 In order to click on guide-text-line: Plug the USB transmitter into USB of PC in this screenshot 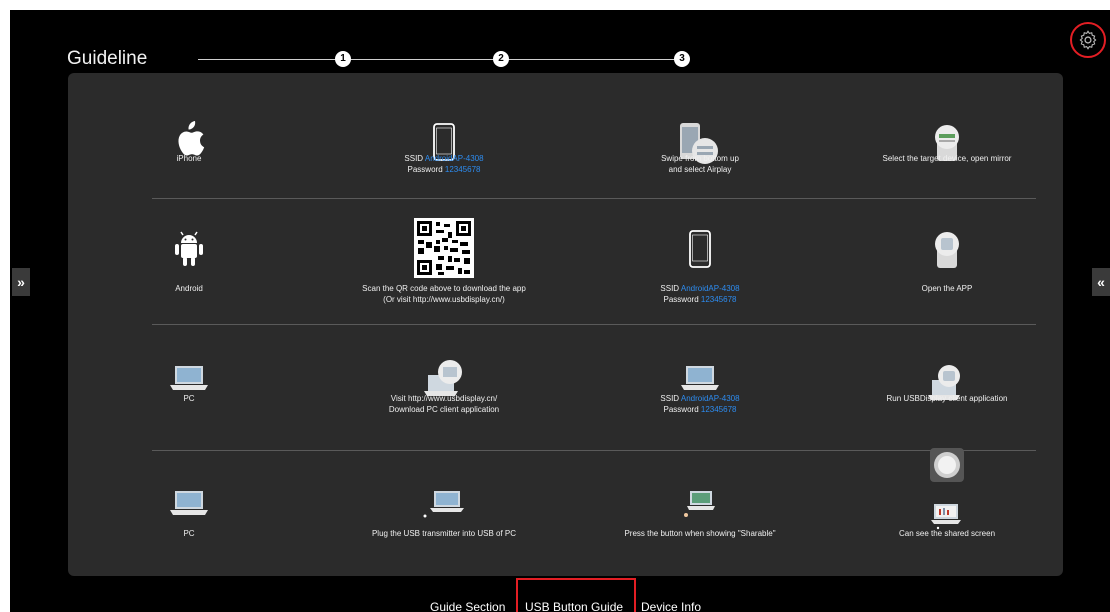, I will do `click(444, 533)`.